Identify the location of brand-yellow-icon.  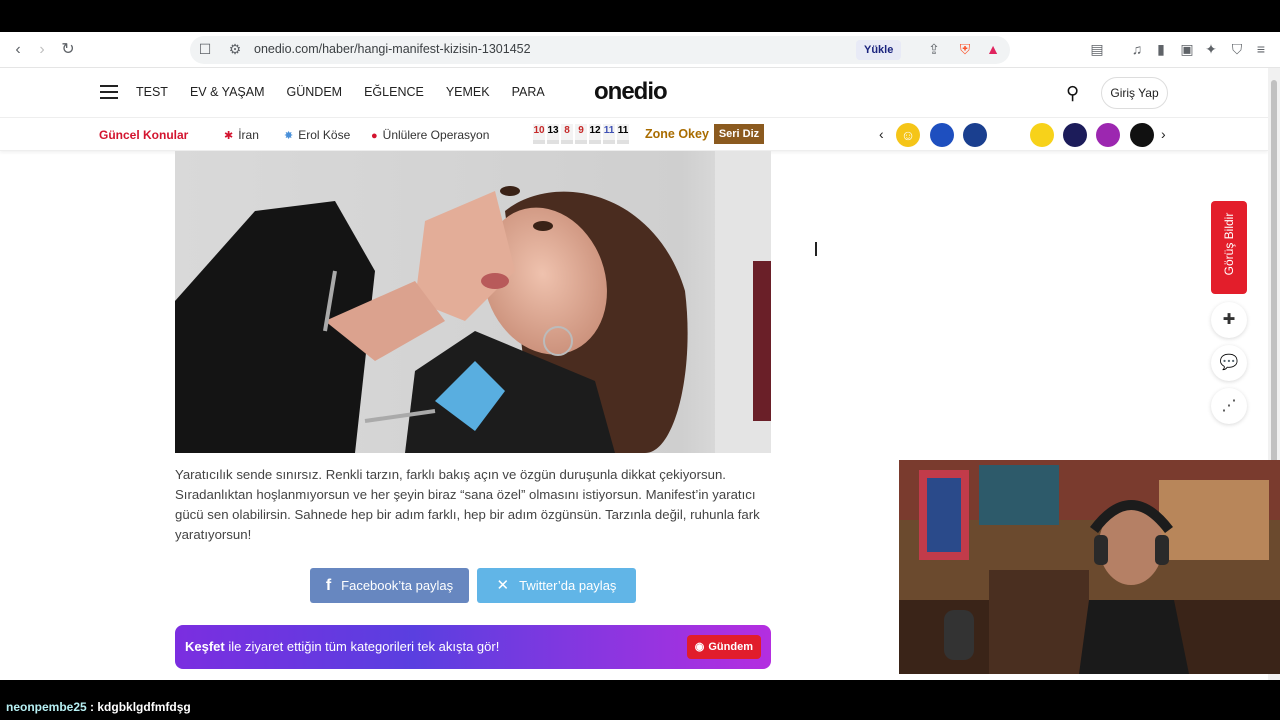
(1042, 135).